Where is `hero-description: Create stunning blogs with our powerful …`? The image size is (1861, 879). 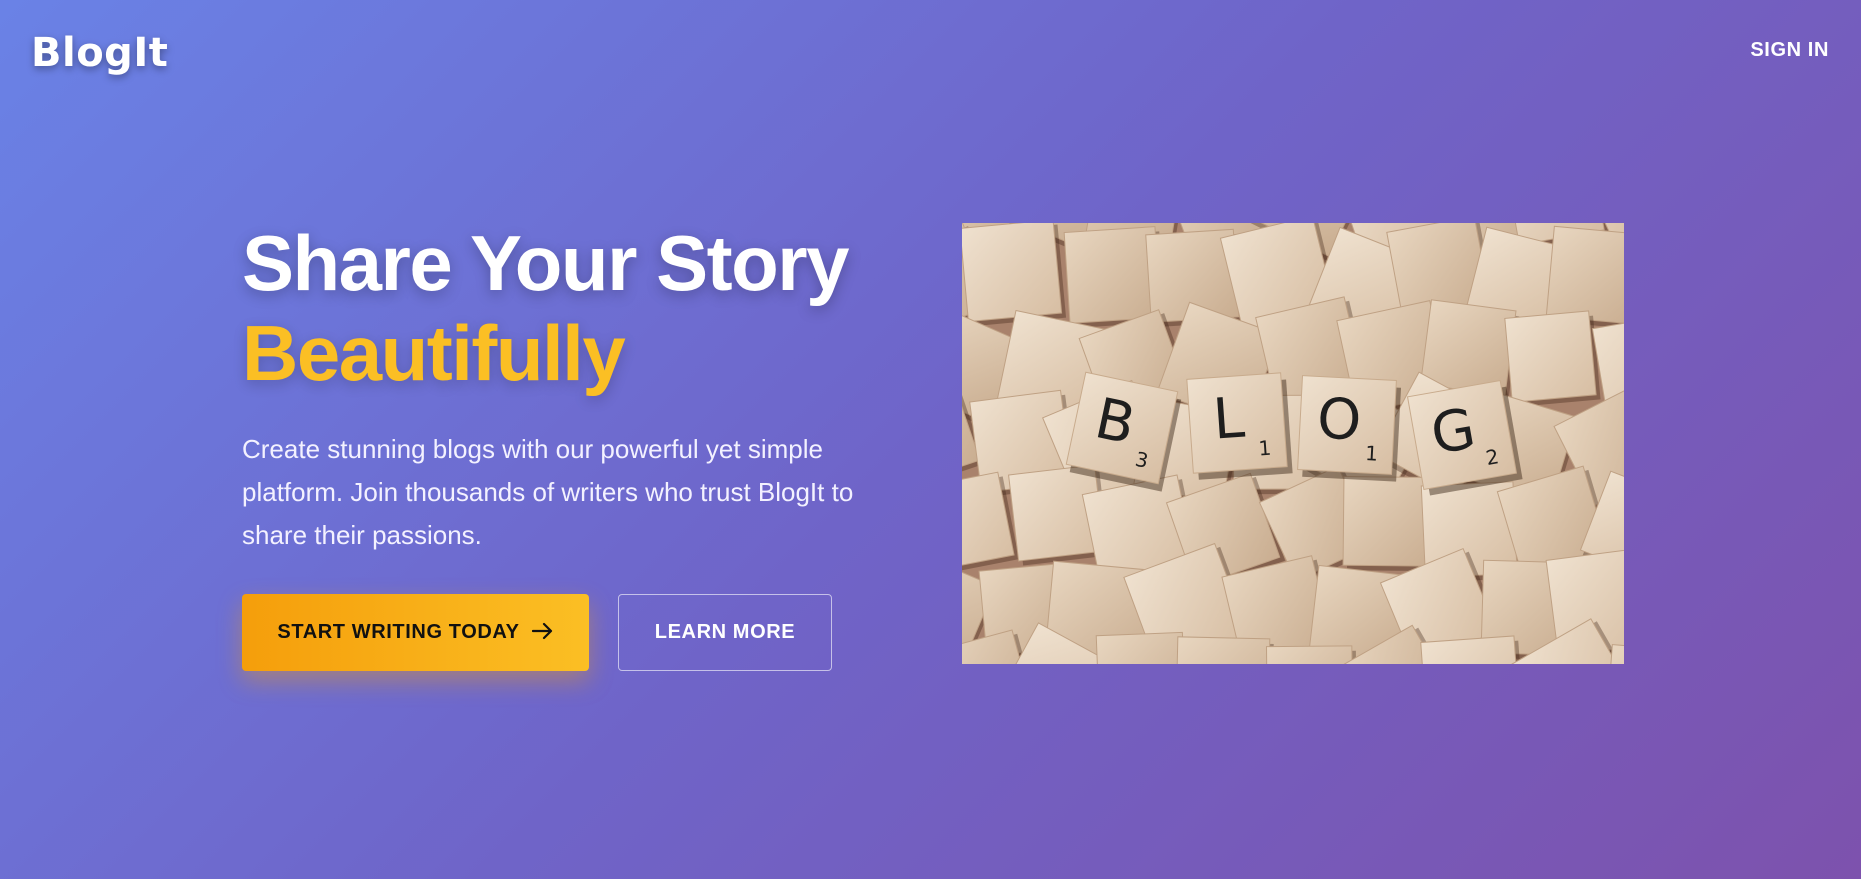
hero-description: Create stunning blogs with our powerful … is located at coordinates (548, 492).